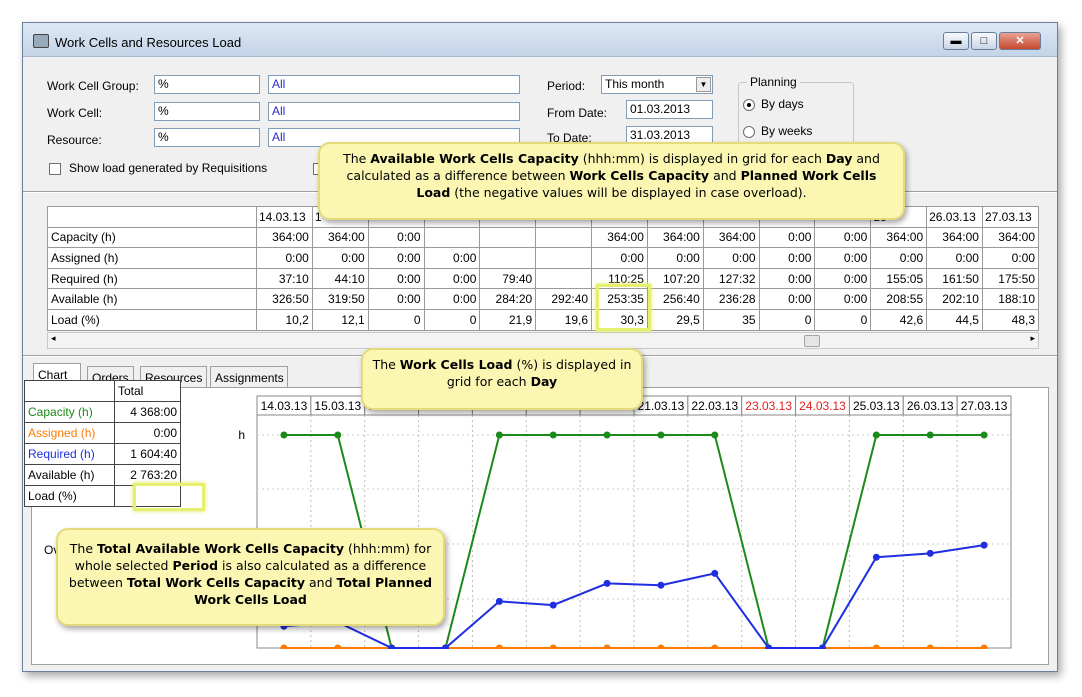  What do you see at coordinates (394, 111) in the screenshot?
I see `work-cell-name-input: All` at bounding box center [394, 111].